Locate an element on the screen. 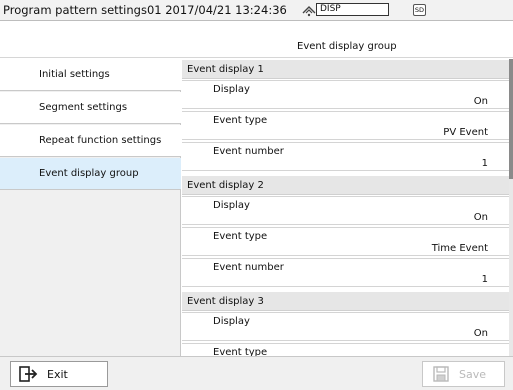  sidebar-item-event-display-group: Event display group is located at coordinates (90, 174).